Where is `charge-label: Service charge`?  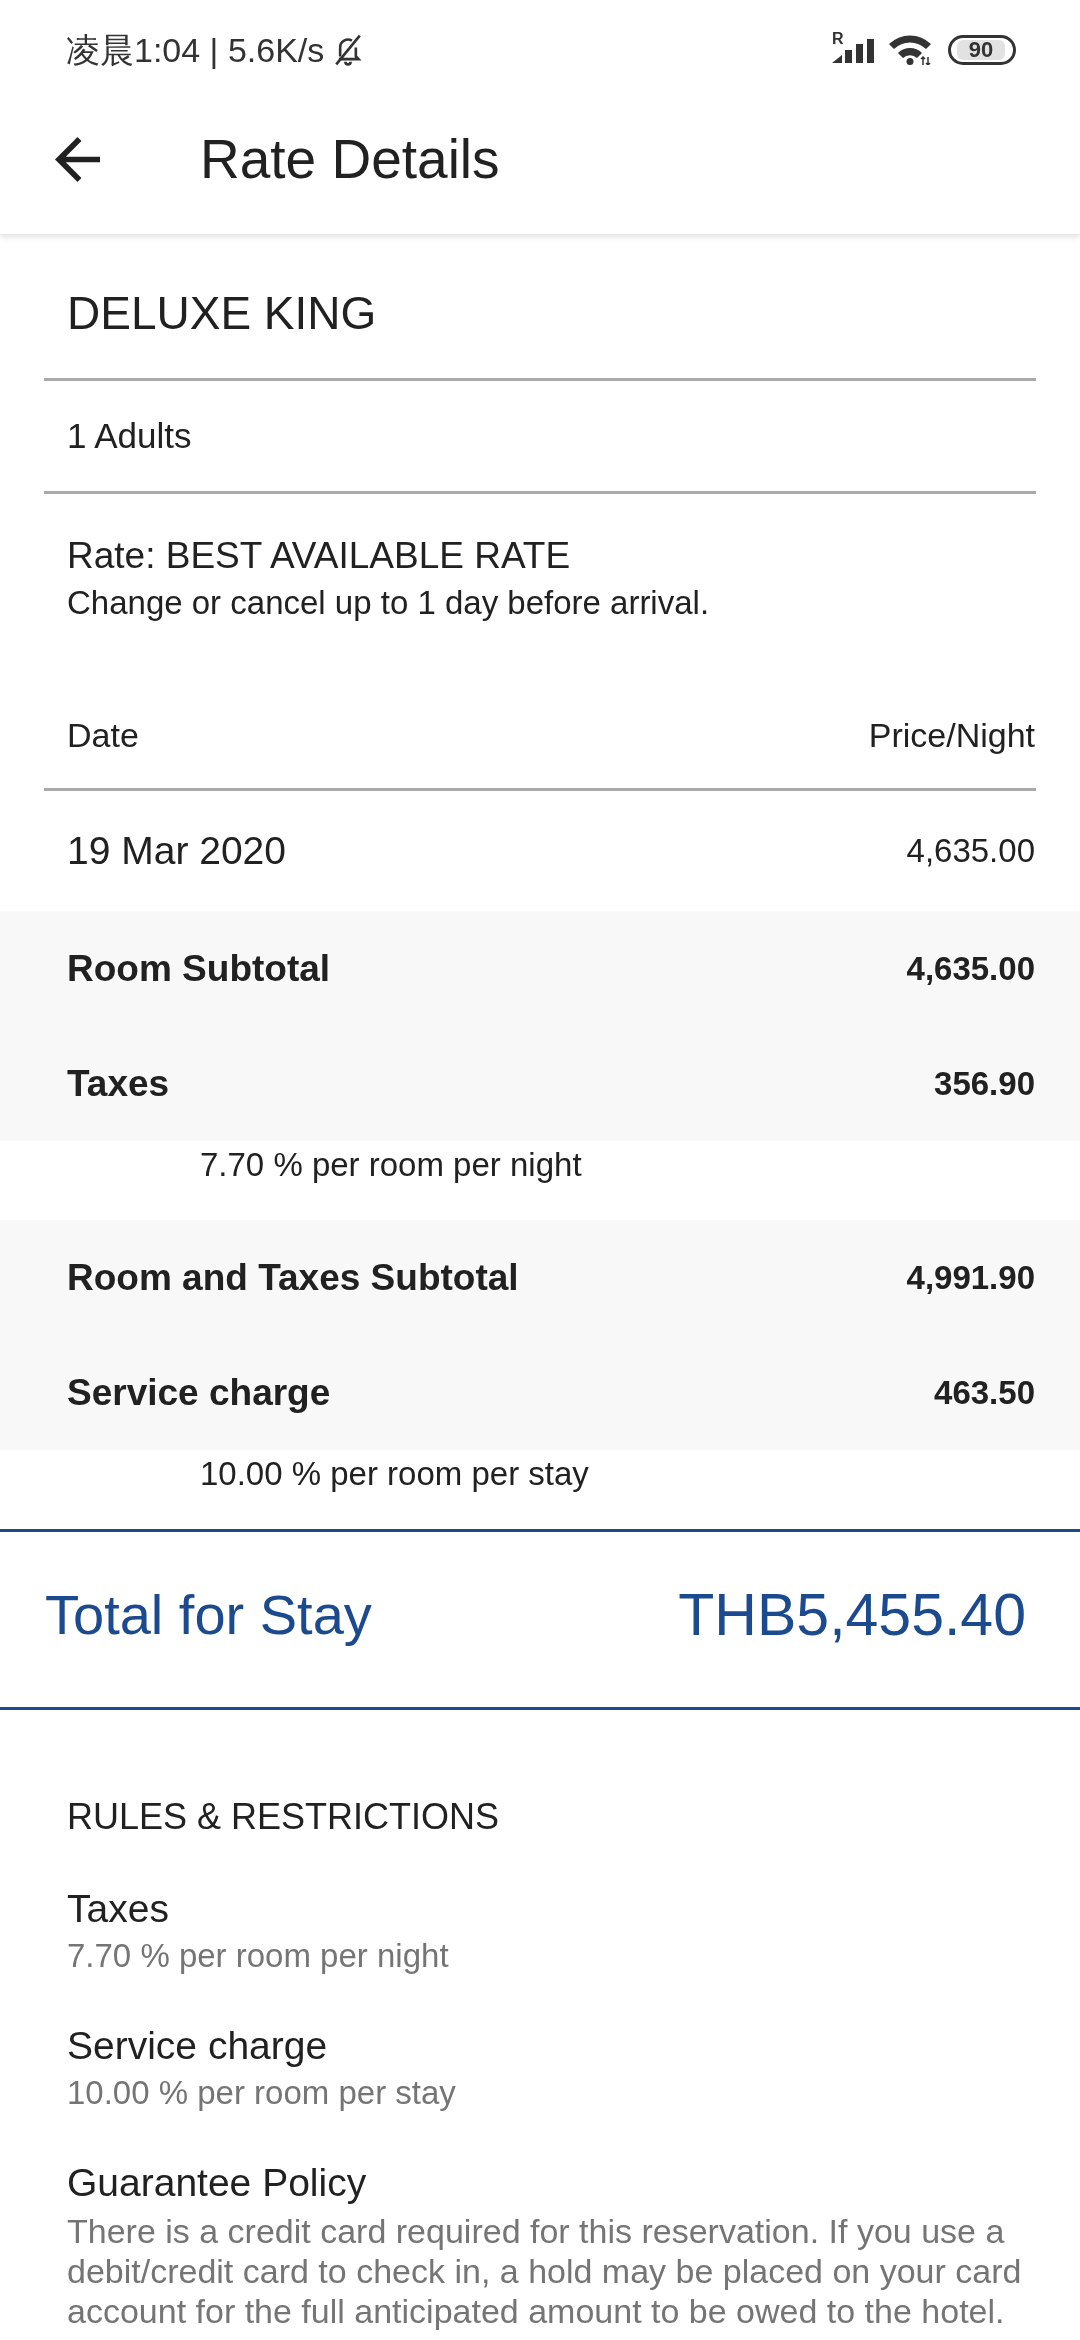
charge-label: Service charge is located at coordinates (199, 1392).